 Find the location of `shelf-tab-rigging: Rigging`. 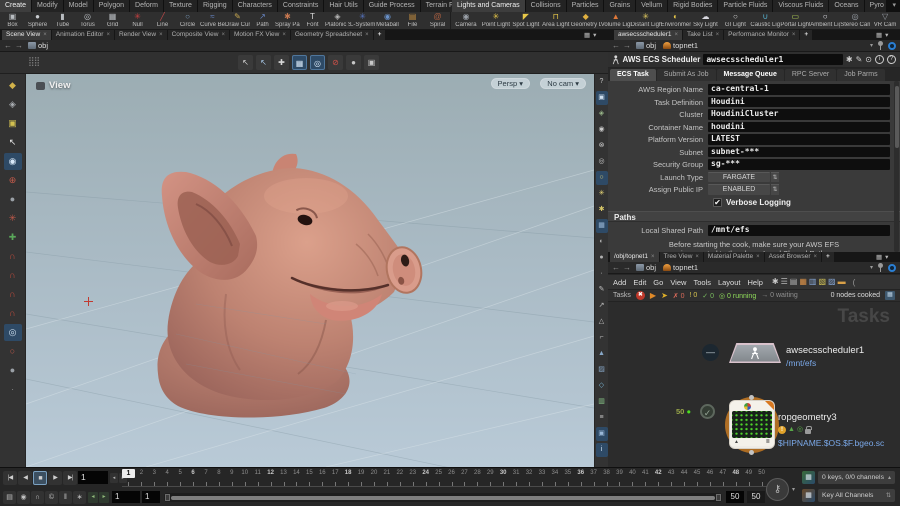

shelf-tab-rigging: Rigging is located at coordinates (214, 6).